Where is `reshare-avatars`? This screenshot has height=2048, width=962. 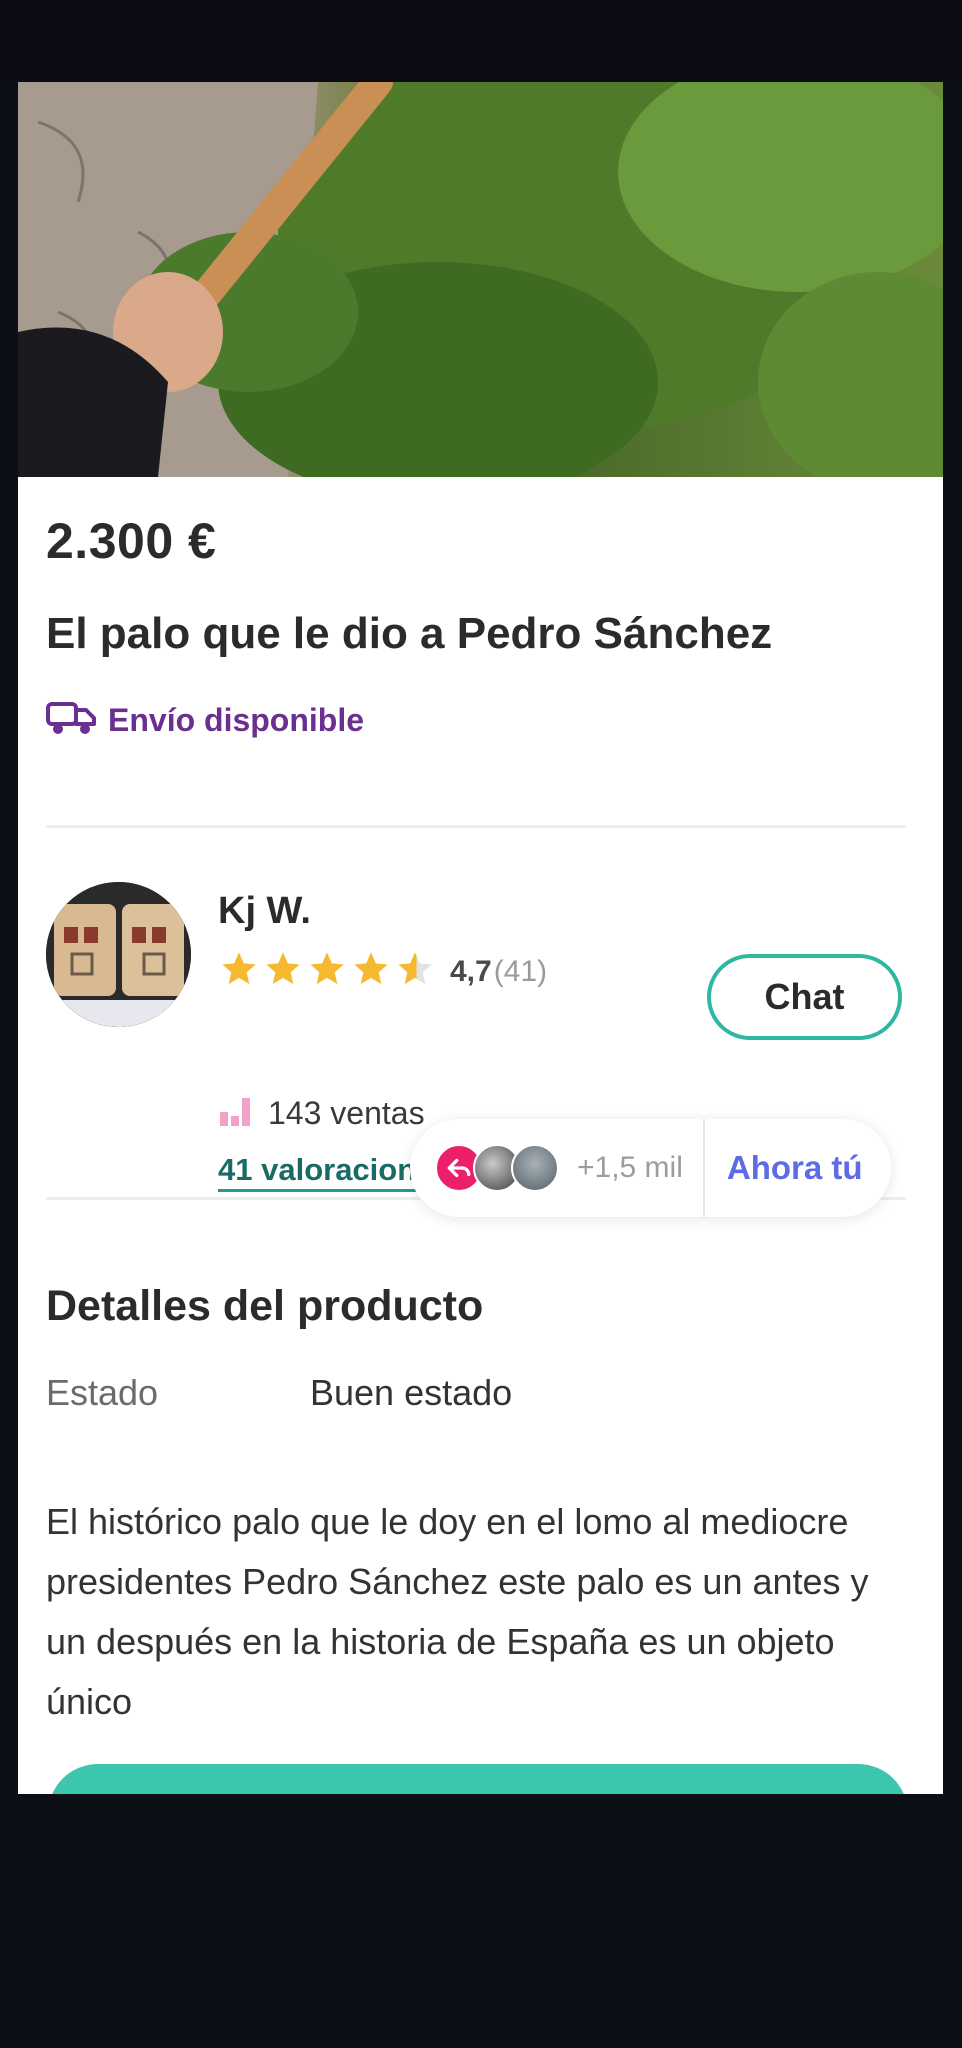
reshare-avatars is located at coordinates (497, 1168).